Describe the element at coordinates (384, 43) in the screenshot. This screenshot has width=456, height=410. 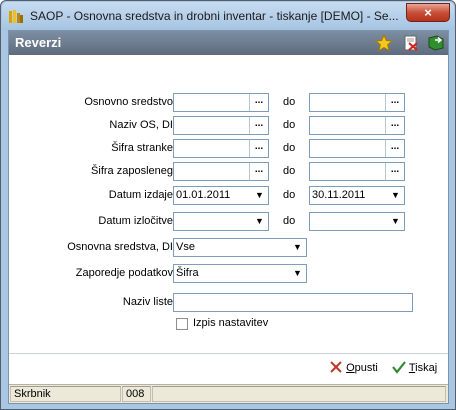
I see `star-icon` at that location.